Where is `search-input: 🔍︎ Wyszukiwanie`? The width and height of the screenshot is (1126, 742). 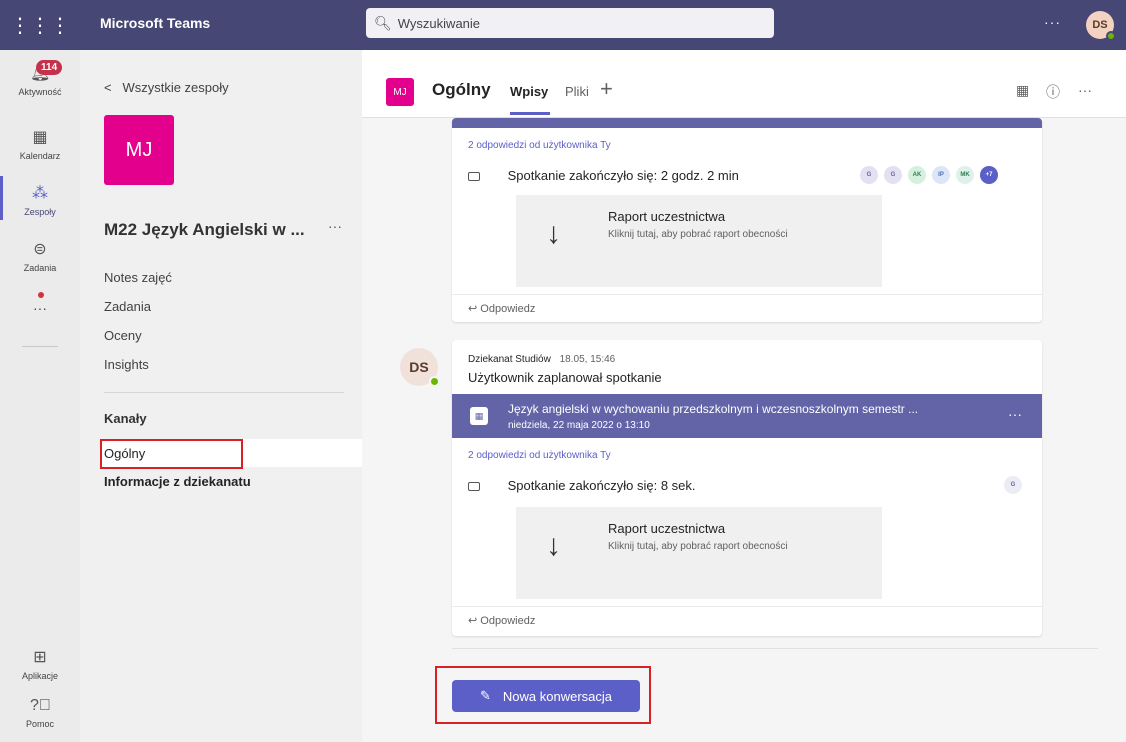
search-input: 🔍︎ Wyszukiwanie is located at coordinates (570, 23).